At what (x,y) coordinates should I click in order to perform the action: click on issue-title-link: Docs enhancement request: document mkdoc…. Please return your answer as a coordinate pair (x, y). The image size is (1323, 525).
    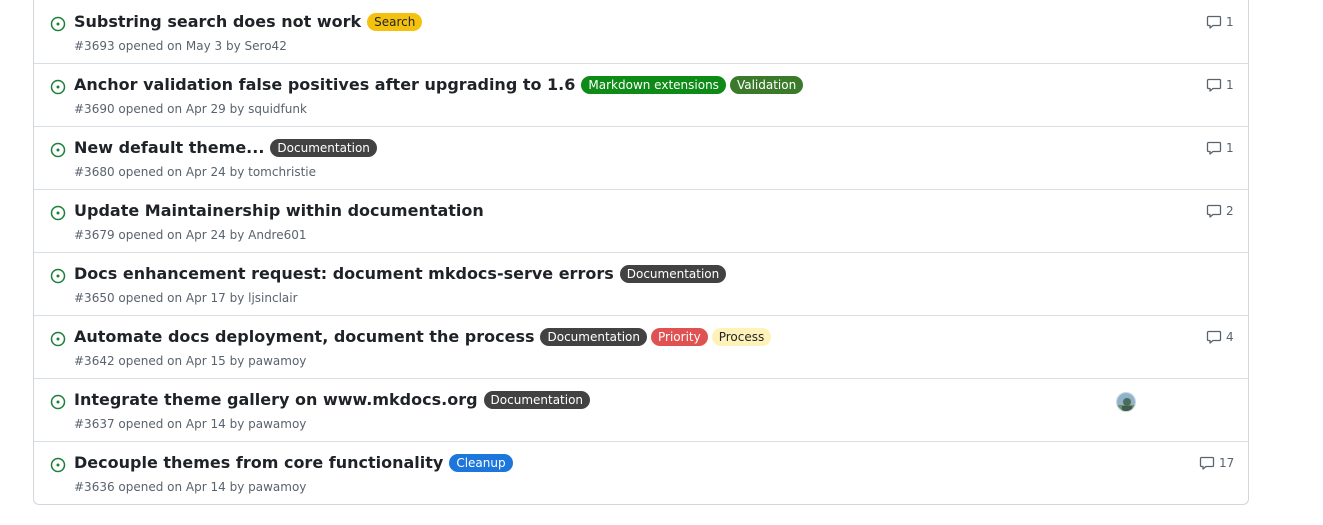
    Looking at the image, I should click on (344, 273).